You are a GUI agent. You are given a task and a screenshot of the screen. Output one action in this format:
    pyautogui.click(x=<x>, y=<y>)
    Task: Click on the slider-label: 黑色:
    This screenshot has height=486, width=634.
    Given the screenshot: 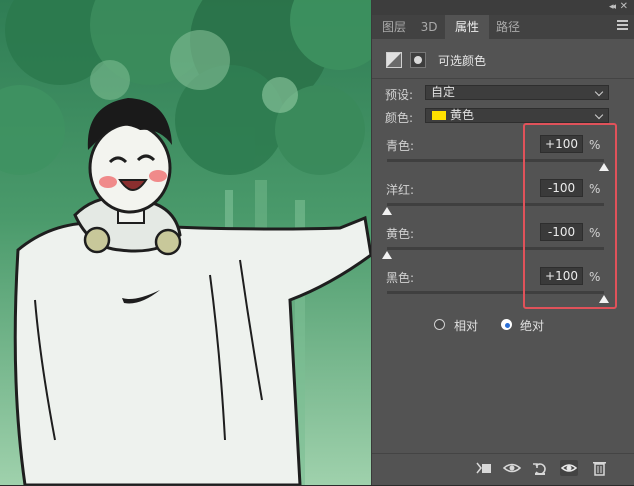 What is the action you would take?
    pyautogui.click(x=400, y=278)
    